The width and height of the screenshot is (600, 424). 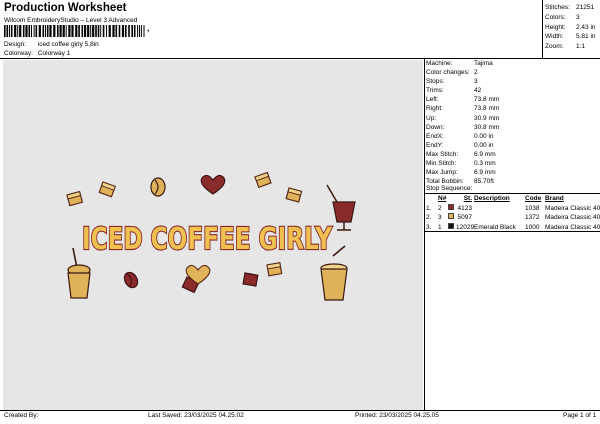 What do you see at coordinates (464, 208) in the screenshot?
I see `seq-stitches: 4123` at bounding box center [464, 208].